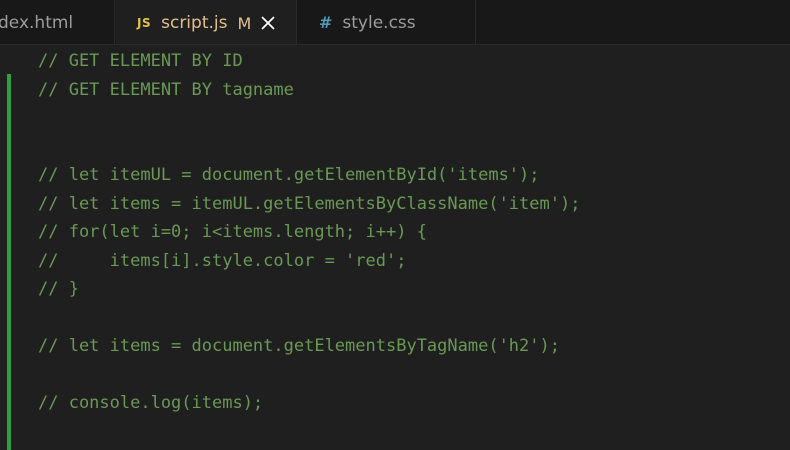 Image resolution: width=790 pixels, height=450 pixels. Describe the element at coordinates (37, 22) in the screenshot. I see `tab-label: dex.html` at that location.